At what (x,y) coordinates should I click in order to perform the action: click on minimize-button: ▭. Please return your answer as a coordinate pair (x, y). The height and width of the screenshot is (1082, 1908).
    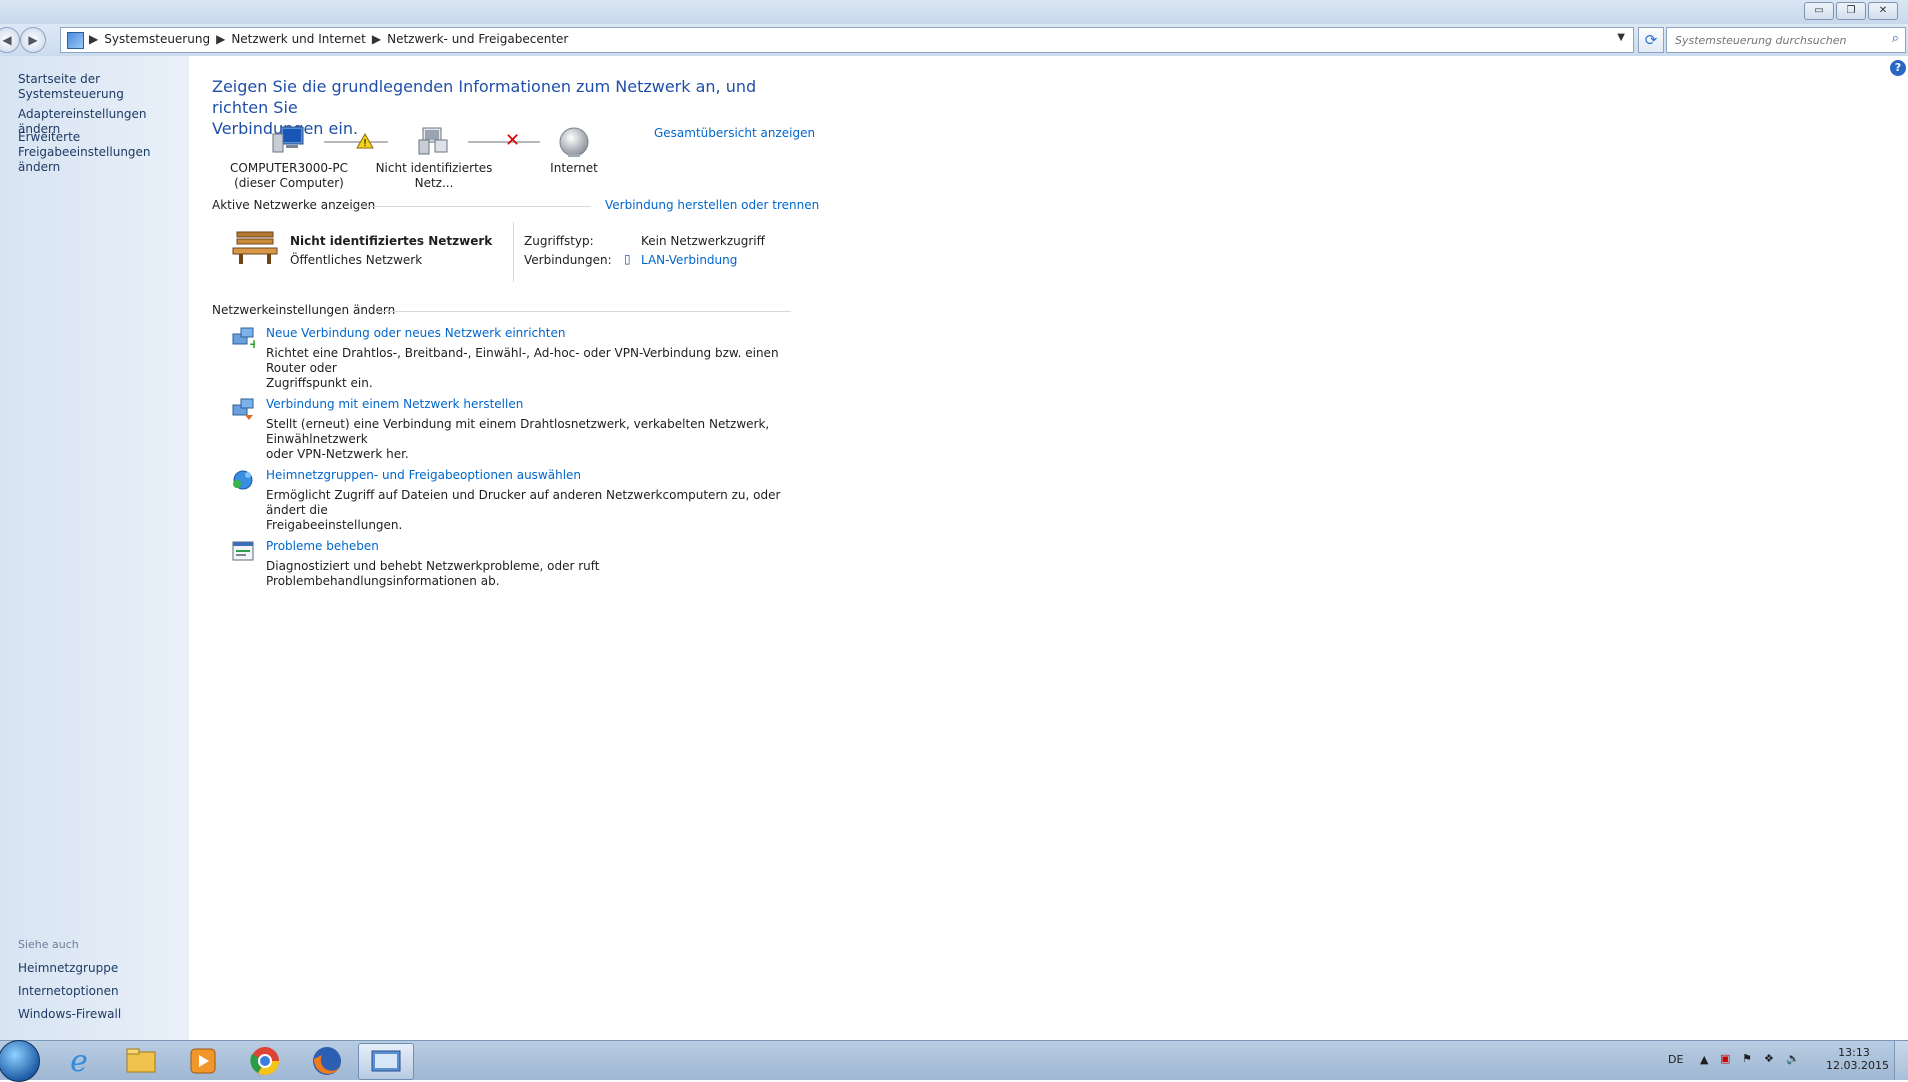
    Looking at the image, I should click on (1819, 11).